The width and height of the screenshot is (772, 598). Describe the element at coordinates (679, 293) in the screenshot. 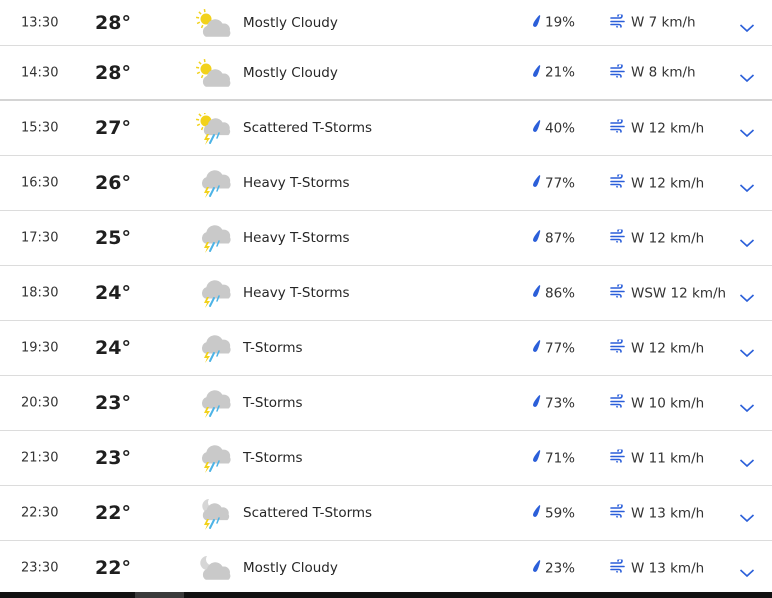

I see `wind-value: WSW 12 km/h` at that location.